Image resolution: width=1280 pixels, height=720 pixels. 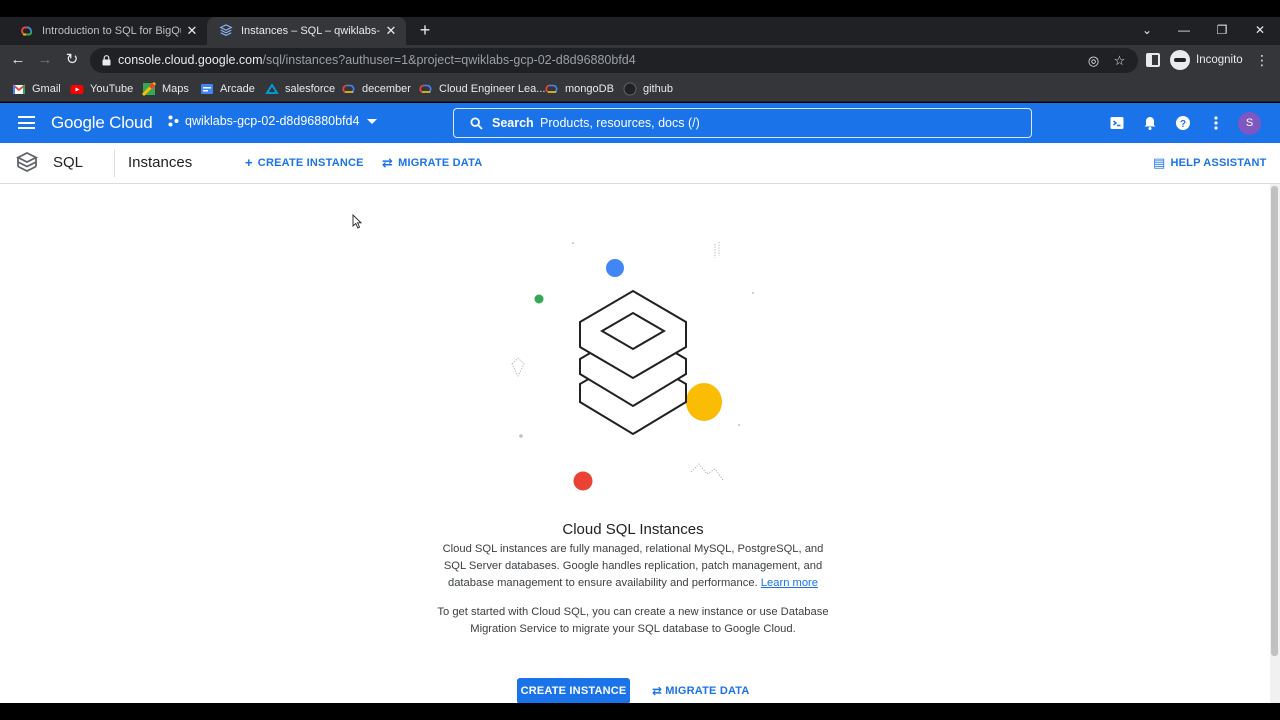 What do you see at coordinates (372, 121) in the screenshot?
I see `dropdown-arrow-icon` at bounding box center [372, 121].